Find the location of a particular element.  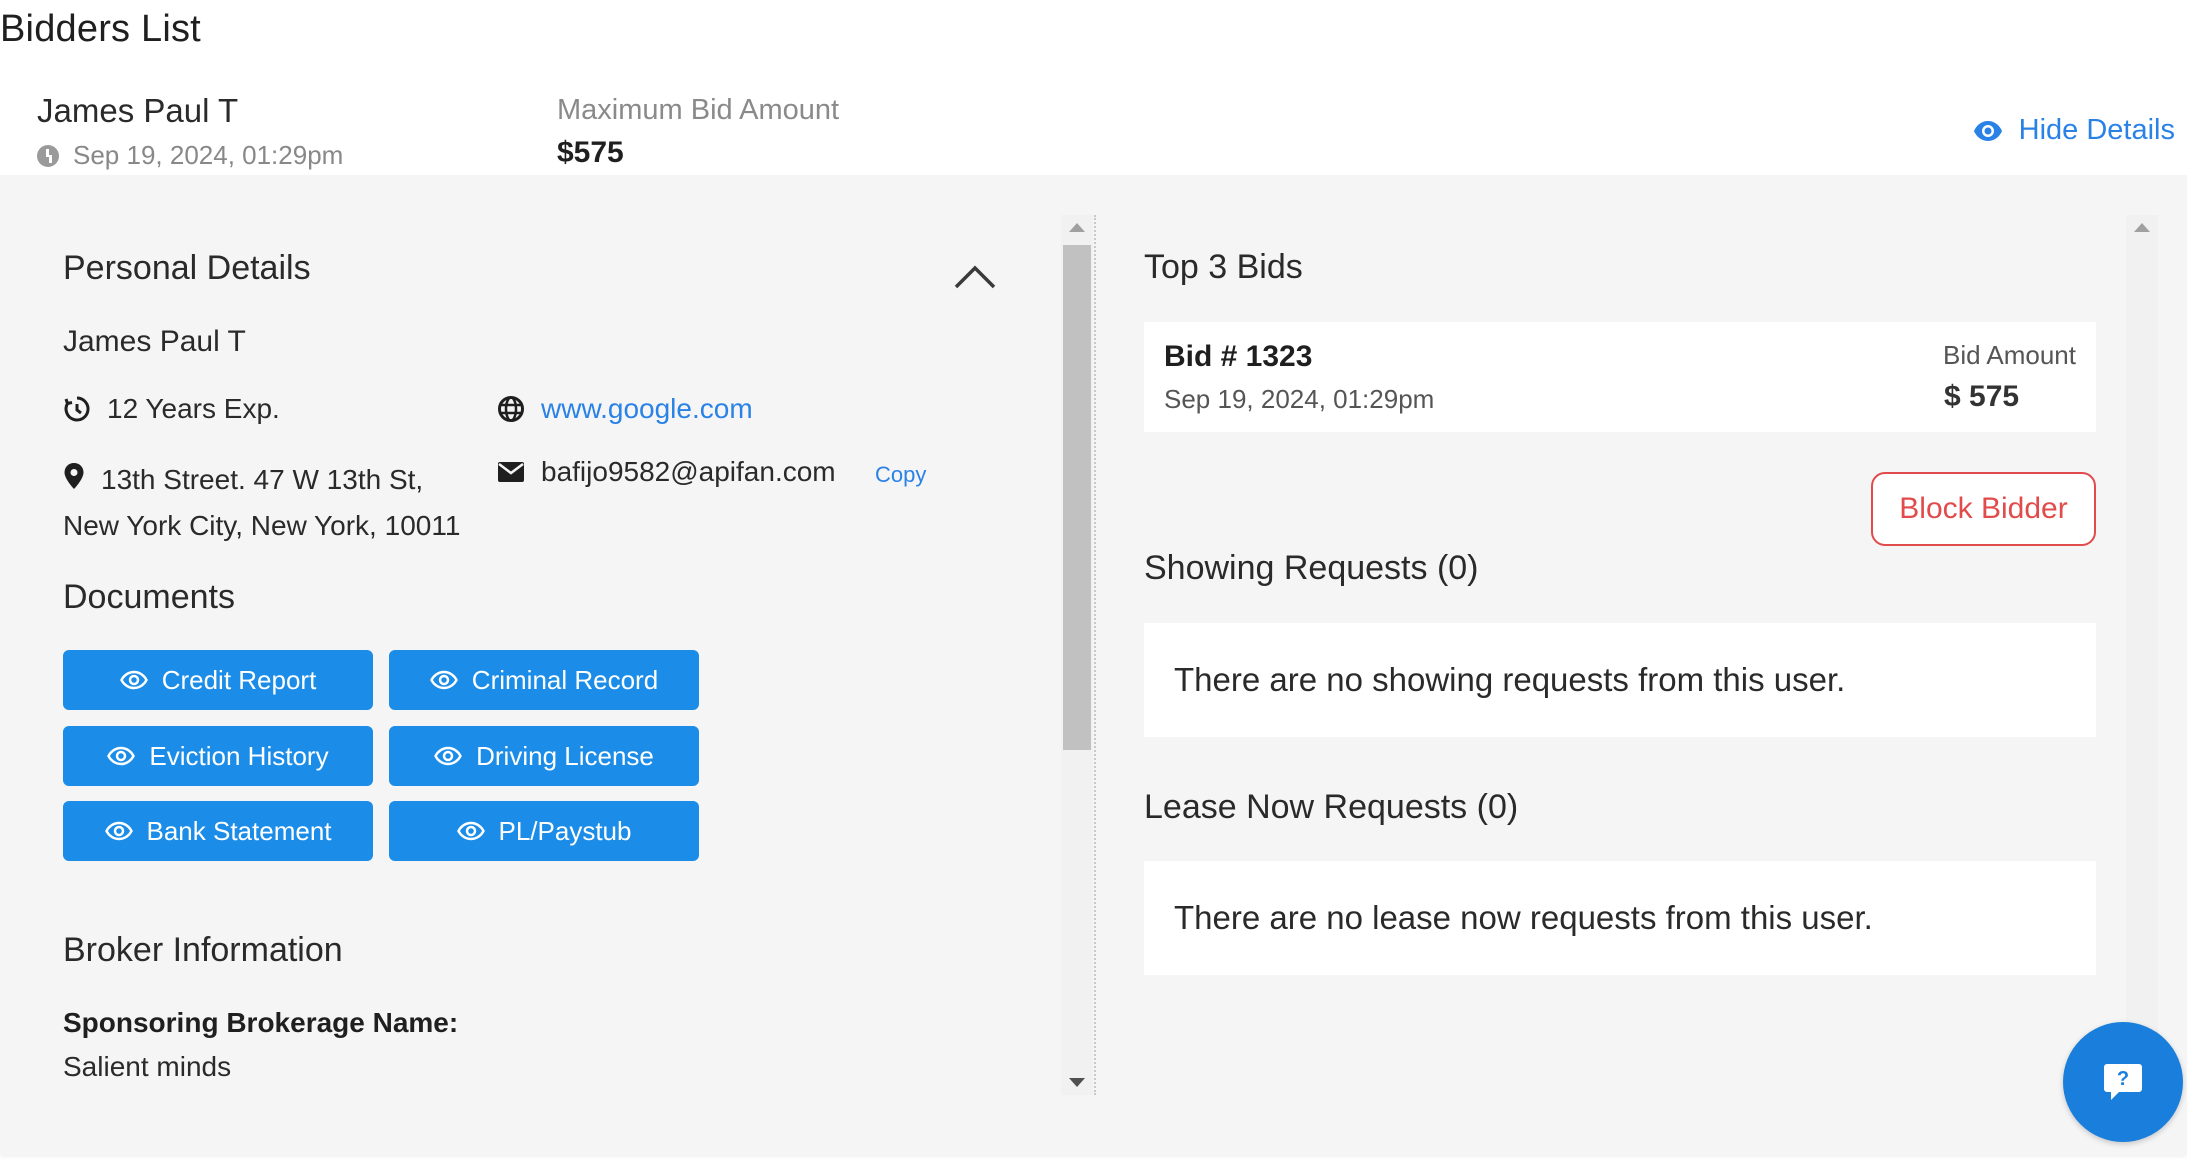

website-link: www.google.com is located at coordinates (647, 409).